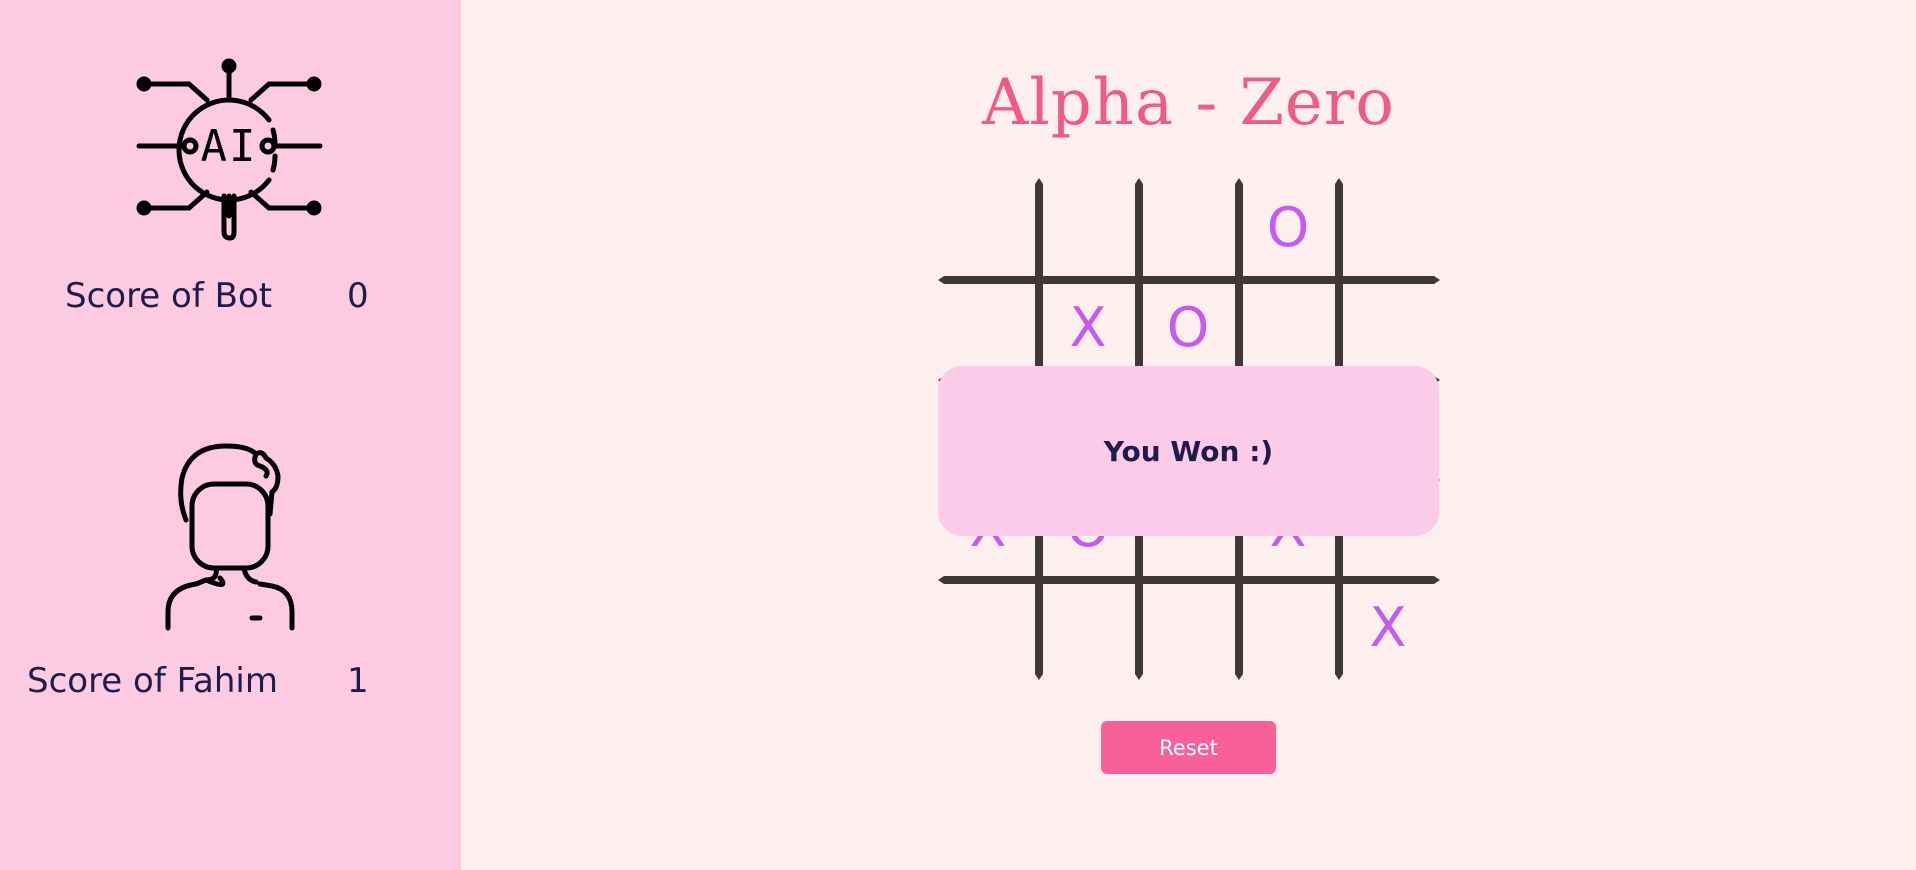 This screenshot has width=1916, height=870. What do you see at coordinates (152, 681) in the screenshot?
I see `human-score-label: Score of Fahim` at bounding box center [152, 681].